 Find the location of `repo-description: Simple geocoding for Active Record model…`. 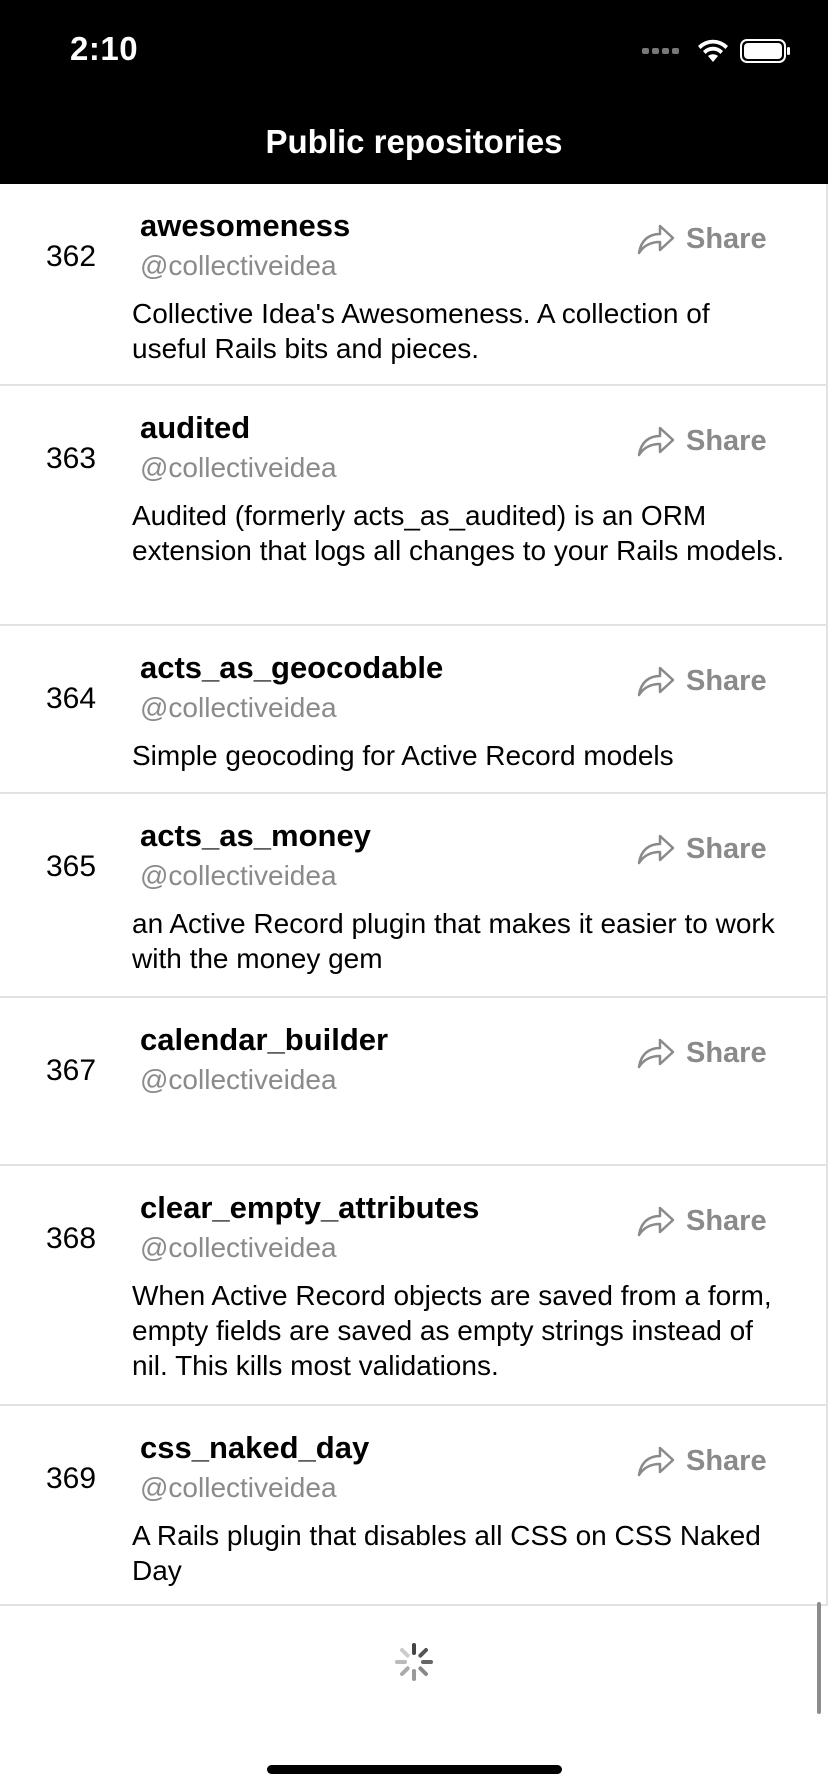

repo-description: Simple geocoding for Active Record model… is located at coordinates (403, 755).